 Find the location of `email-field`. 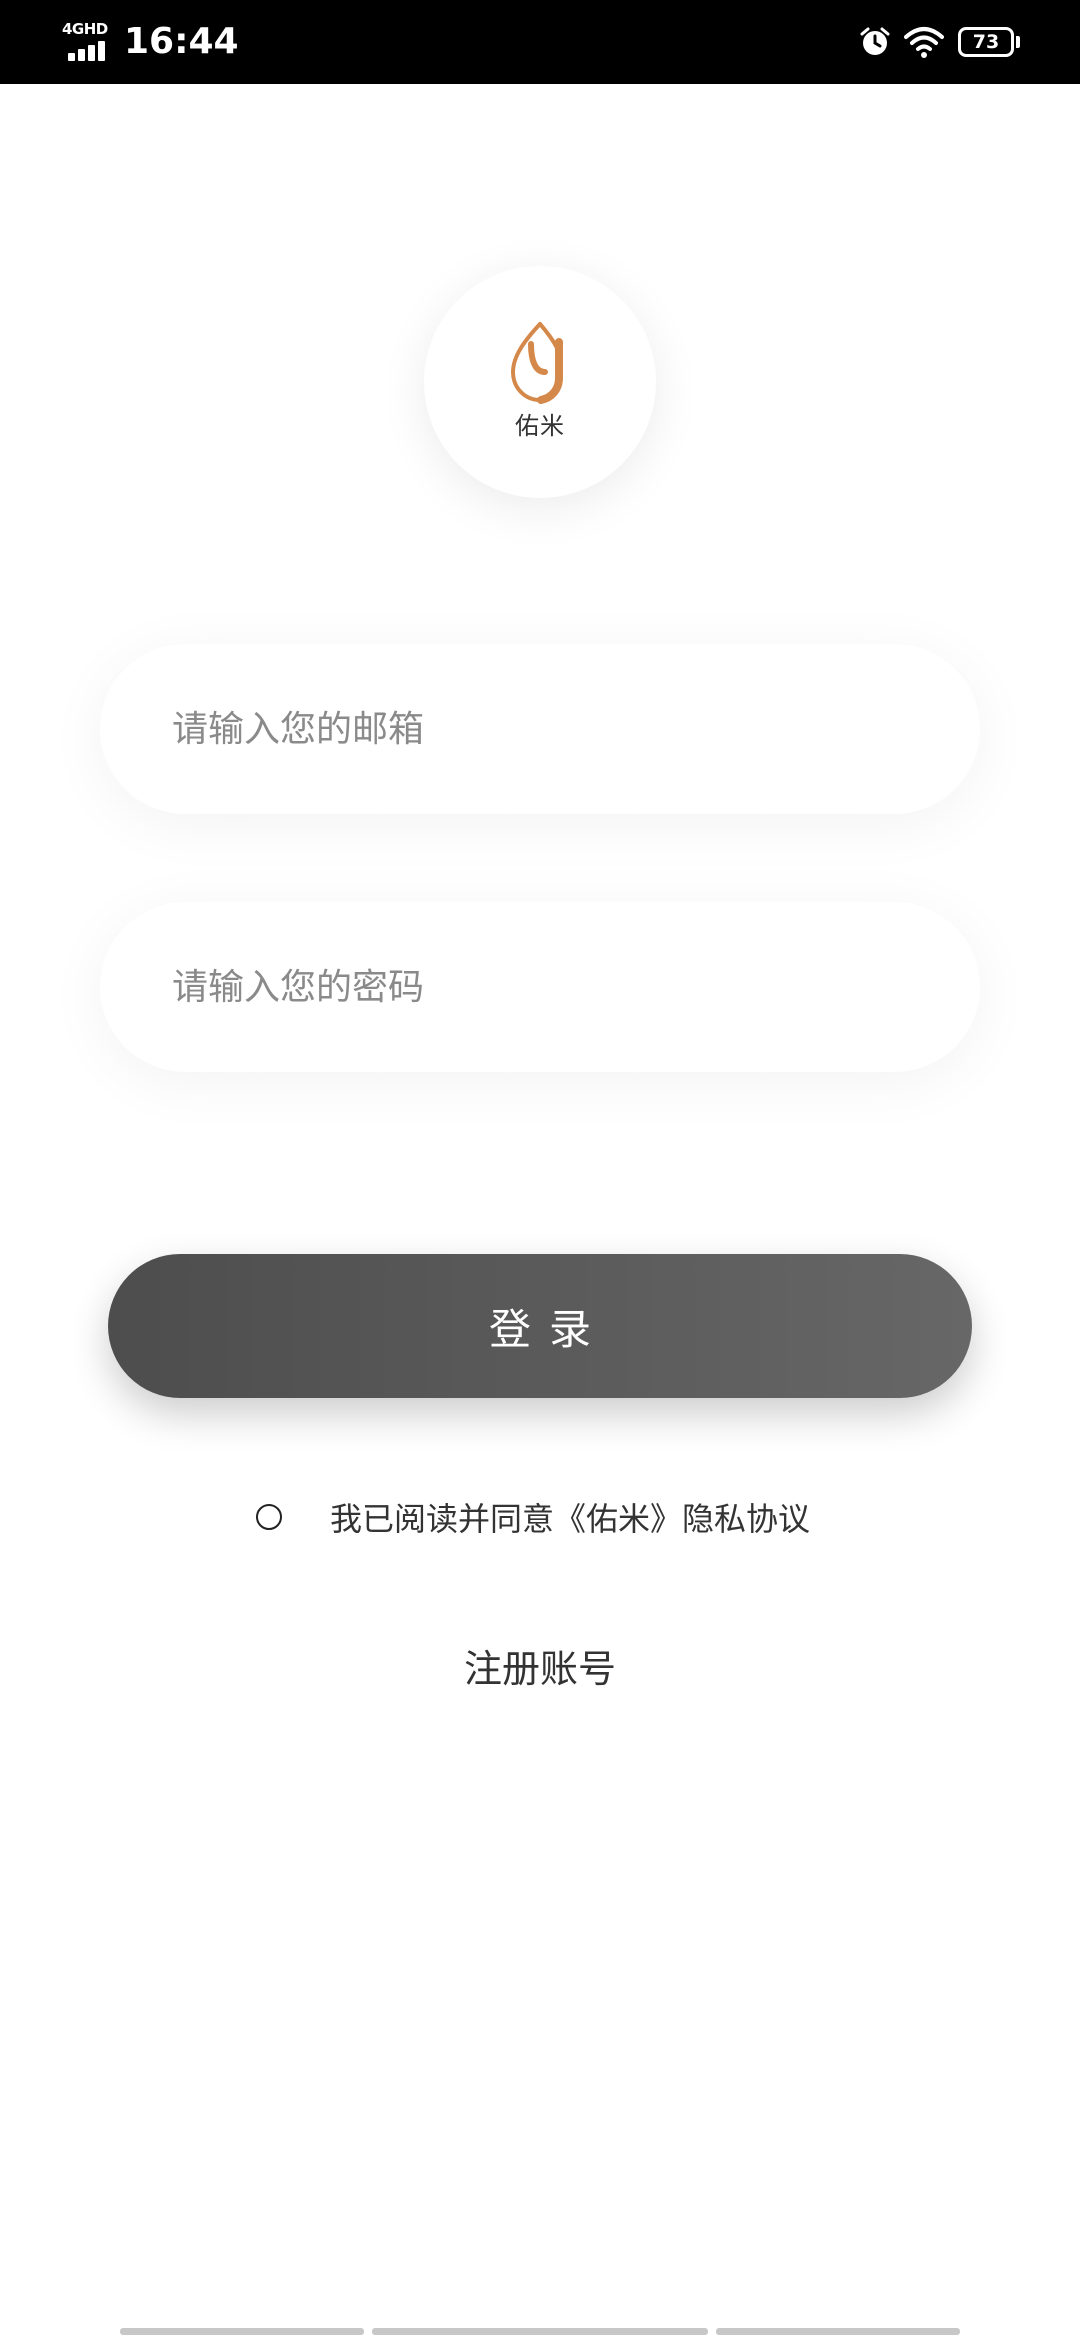

email-field is located at coordinates (540, 729).